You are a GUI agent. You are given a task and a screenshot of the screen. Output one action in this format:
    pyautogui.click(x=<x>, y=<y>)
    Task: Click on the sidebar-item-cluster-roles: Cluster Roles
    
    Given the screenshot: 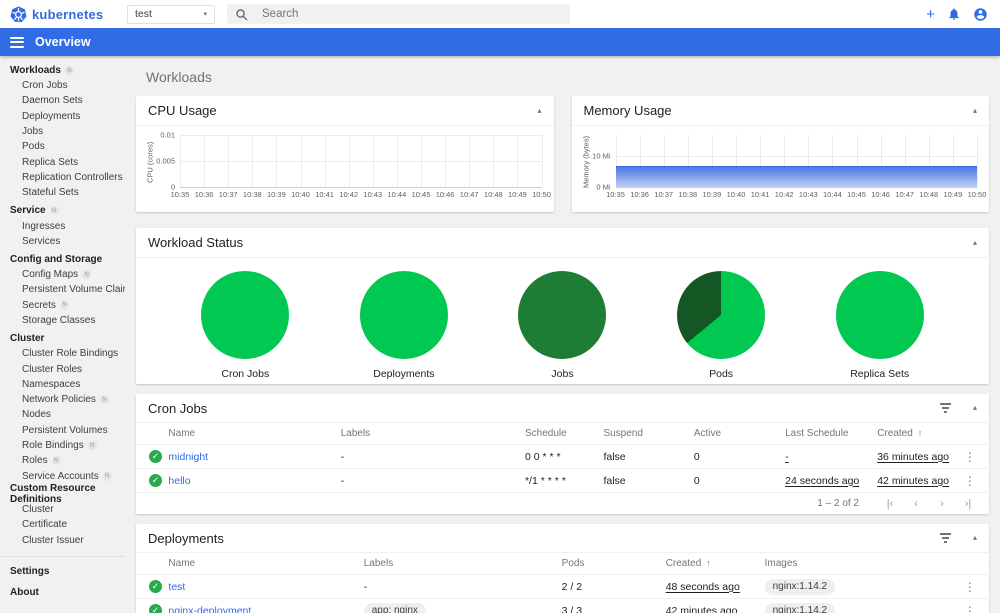 What is the action you would take?
    pyautogui.click(x=62, y=368)
    